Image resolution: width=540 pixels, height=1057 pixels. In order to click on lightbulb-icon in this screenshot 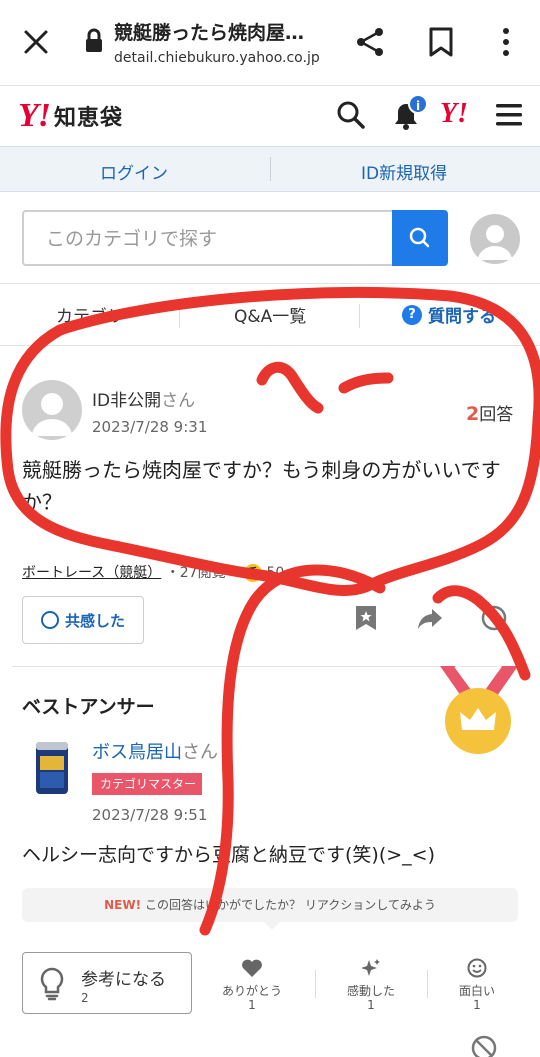, I will do `click(52, 984)`.